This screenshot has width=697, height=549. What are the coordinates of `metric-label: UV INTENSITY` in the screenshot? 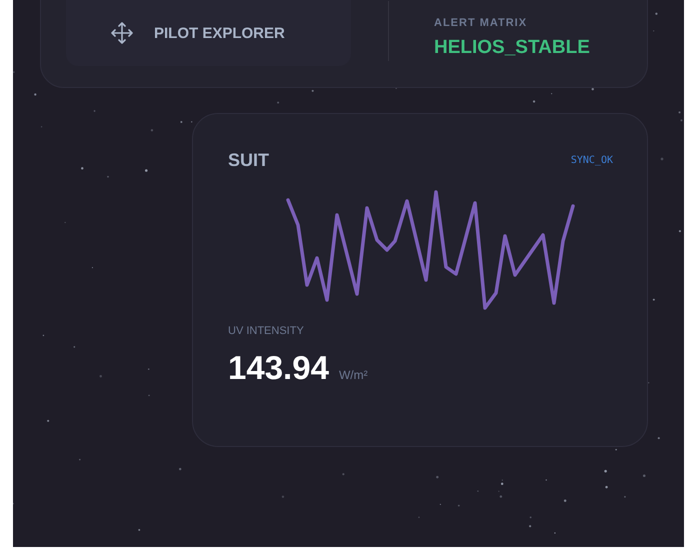 It's located at (266, 331).